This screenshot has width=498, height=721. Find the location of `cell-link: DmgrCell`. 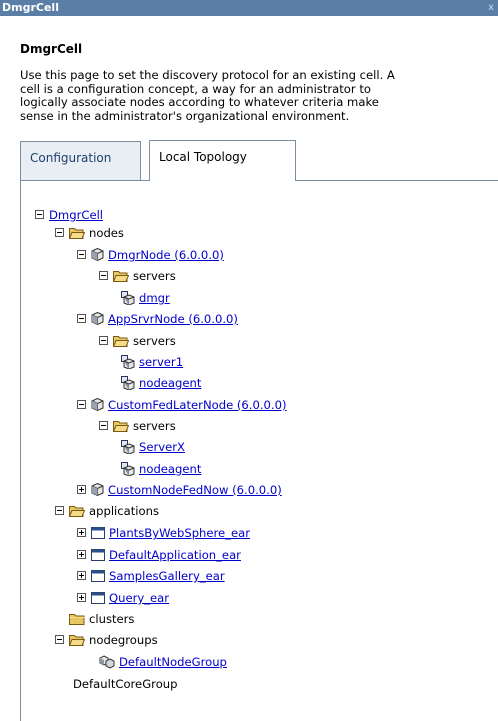

cell-link: DmgrCell is located at coordinates (76, 215).